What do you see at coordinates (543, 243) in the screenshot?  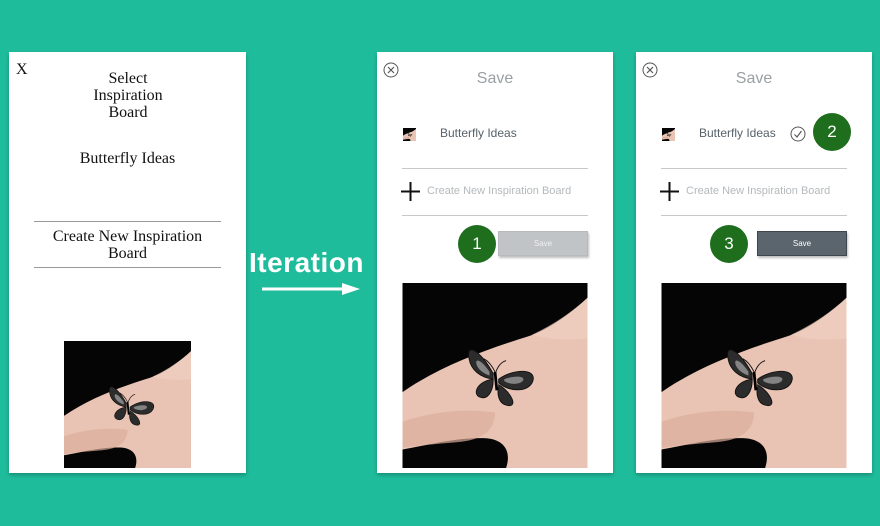 I see `save-button-disabled: Save` at bounding box center [543, 243].